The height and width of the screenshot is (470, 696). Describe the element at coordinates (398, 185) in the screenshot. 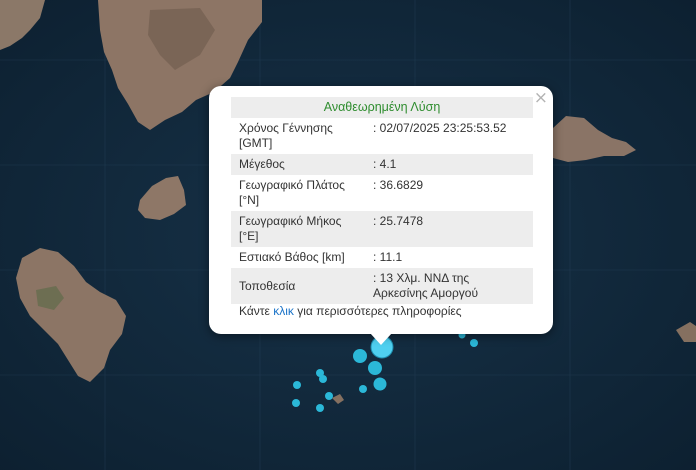

I see `latitude-value: : 36.6829` at that location.